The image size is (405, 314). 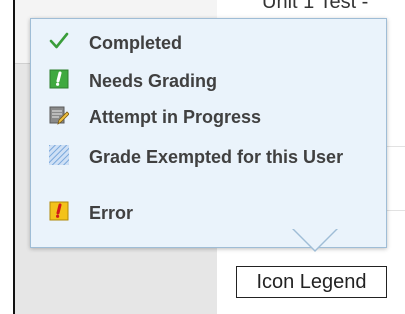 What do you see at coordinates (59, 115) in the screenshot?
I see `pencil-document-icon` at bounding box center [59, 115].